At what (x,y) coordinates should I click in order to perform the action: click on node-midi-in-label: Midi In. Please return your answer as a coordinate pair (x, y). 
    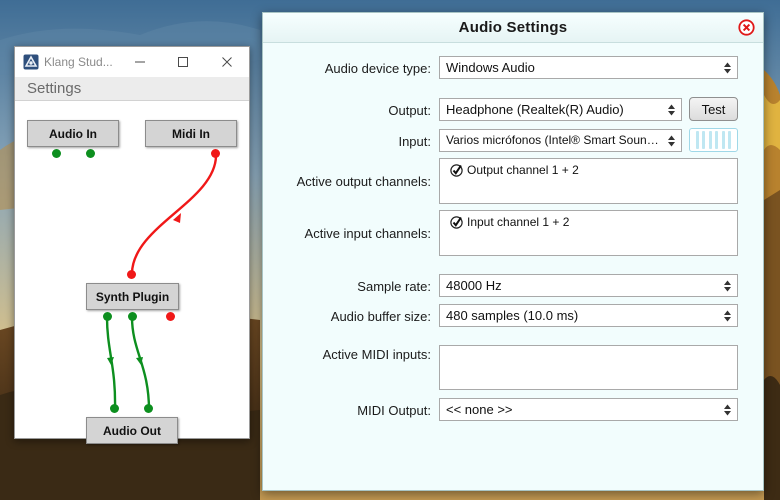
    Looking at the image, I should click on (191, 133).